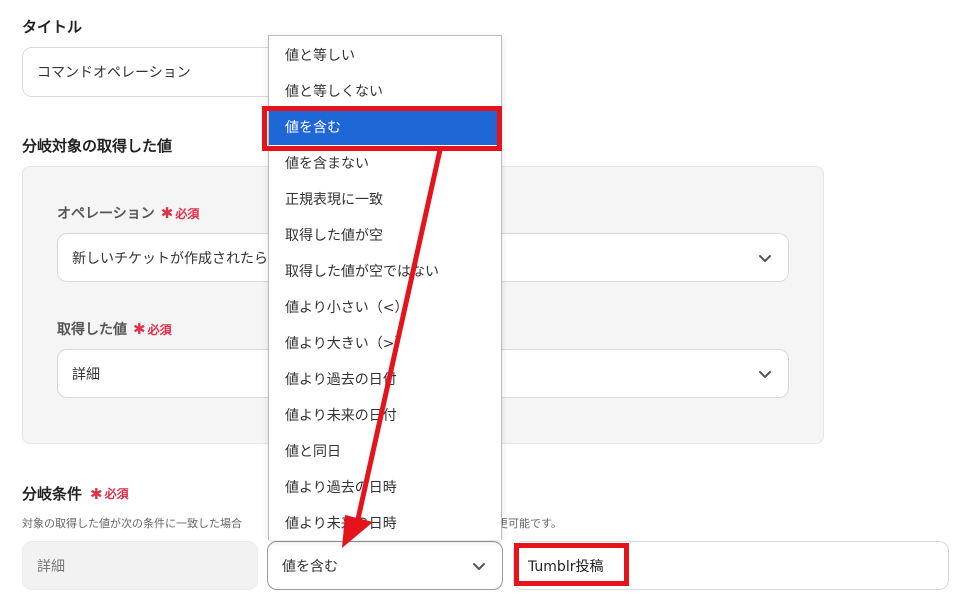 The height and width of the screenshot is (604, 955). What do you see at coordinates (385, 523) in the screenshot?
I see `dropdown-option: 値より未来の日時` at bounding box center [385, 523].